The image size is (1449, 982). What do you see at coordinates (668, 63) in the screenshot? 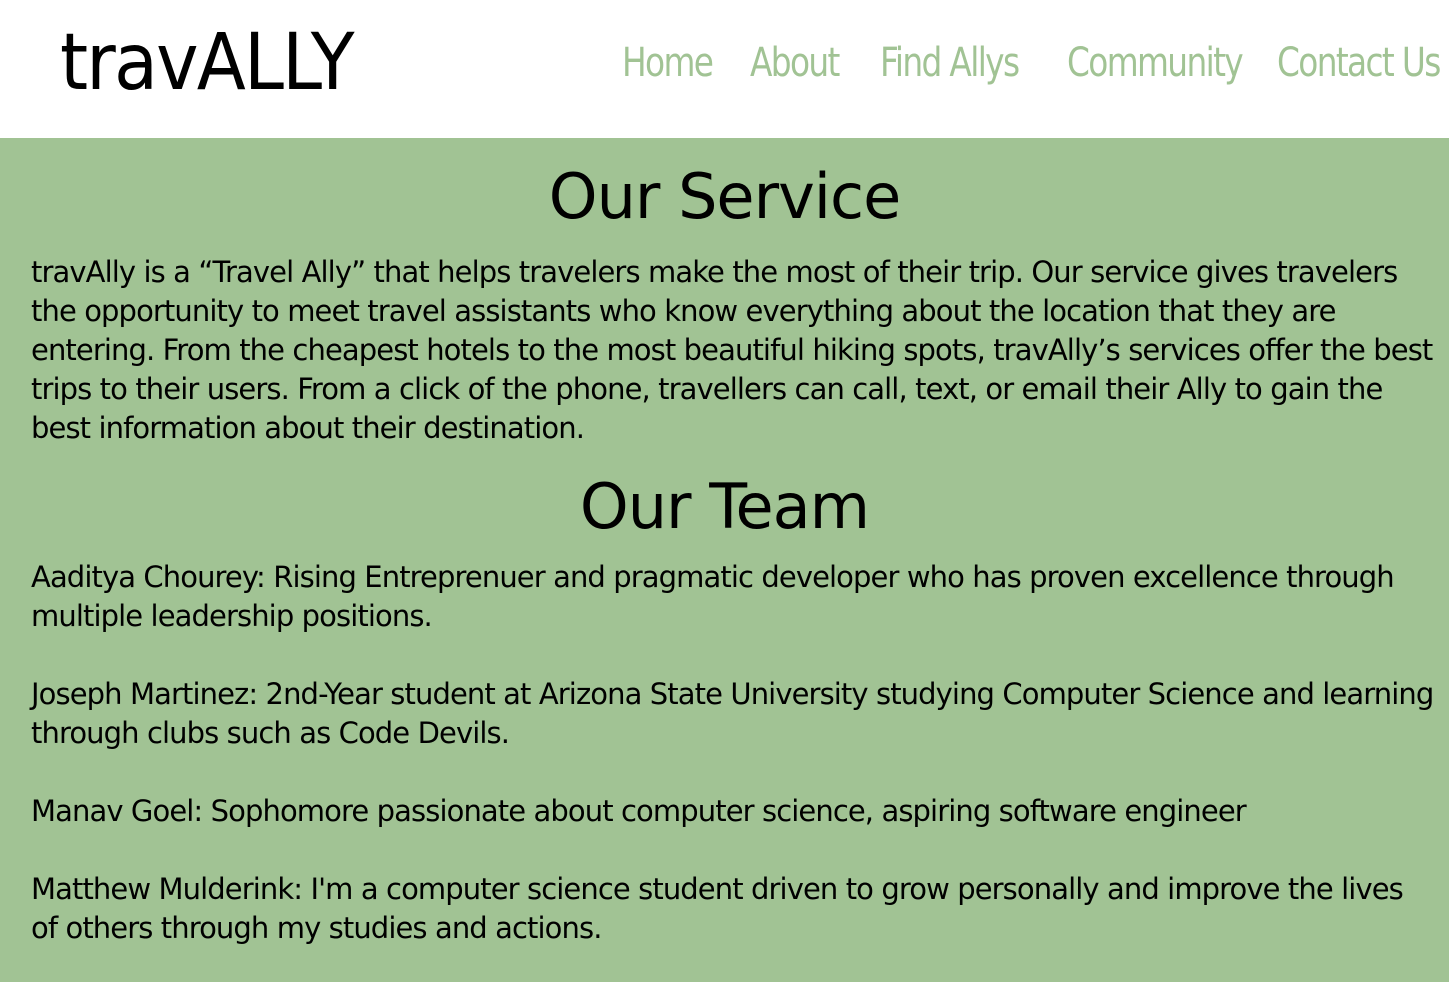
I see `nav-home-link: Home` at bounding box center [668, 63].